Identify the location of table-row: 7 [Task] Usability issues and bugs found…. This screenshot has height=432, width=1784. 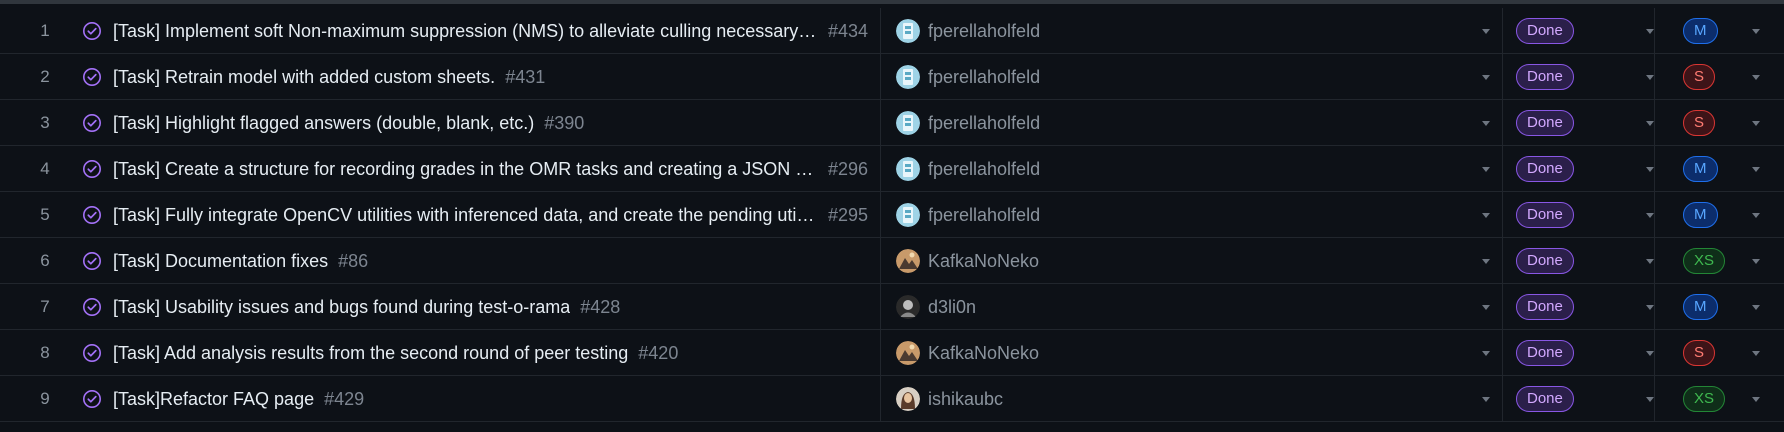
(892, 307).